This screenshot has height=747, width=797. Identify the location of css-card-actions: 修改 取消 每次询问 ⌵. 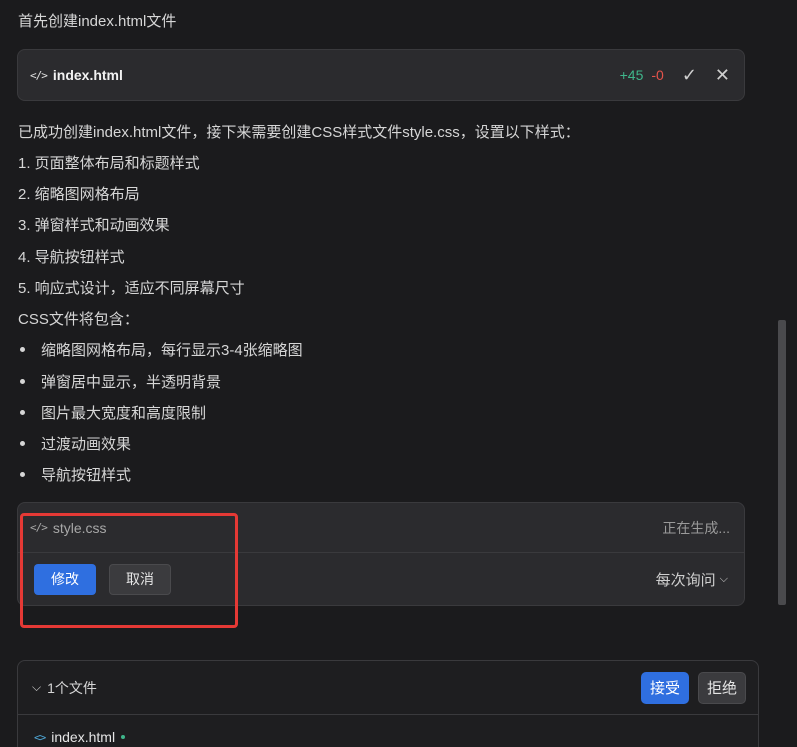
(381, 579).